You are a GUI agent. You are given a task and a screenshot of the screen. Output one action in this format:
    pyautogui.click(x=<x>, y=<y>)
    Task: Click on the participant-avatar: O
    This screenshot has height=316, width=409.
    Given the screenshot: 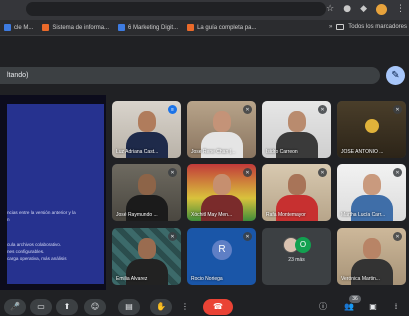 What is the action you would take?
    pyautogui.click(x=303, y=245)
    